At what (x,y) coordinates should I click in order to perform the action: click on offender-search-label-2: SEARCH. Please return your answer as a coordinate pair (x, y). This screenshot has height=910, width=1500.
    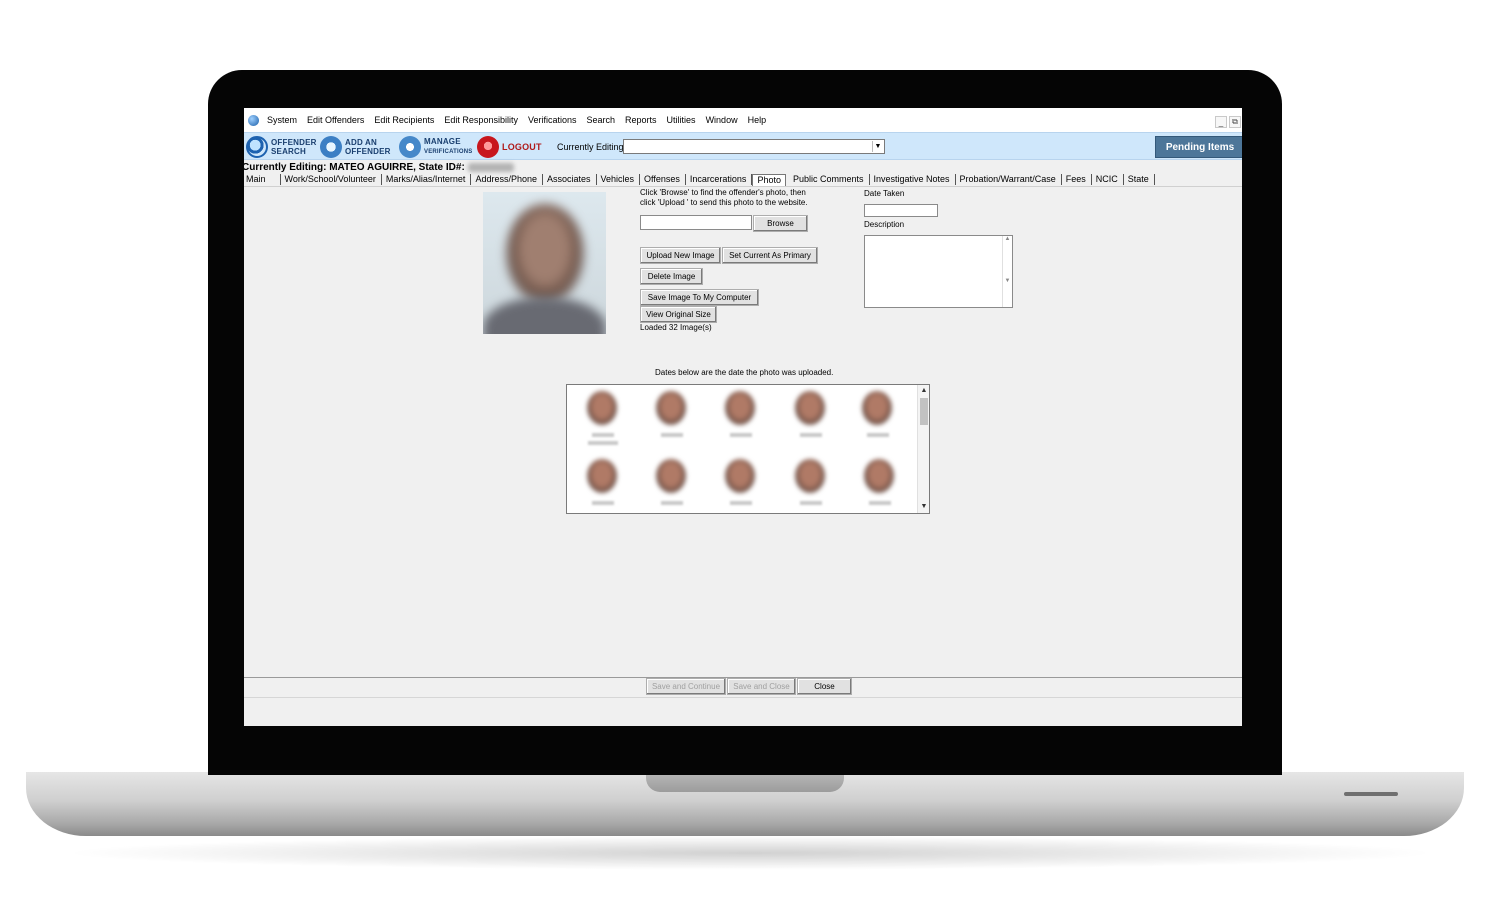
    Looking at the image, I should click on (288, 151).